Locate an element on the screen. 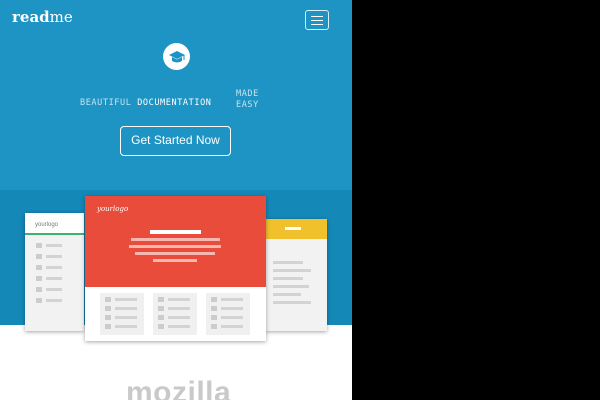 This screenshot has height=400, width=600. tagline-beautiful: BEAUTIFUL is located at coordinates (106, 103).